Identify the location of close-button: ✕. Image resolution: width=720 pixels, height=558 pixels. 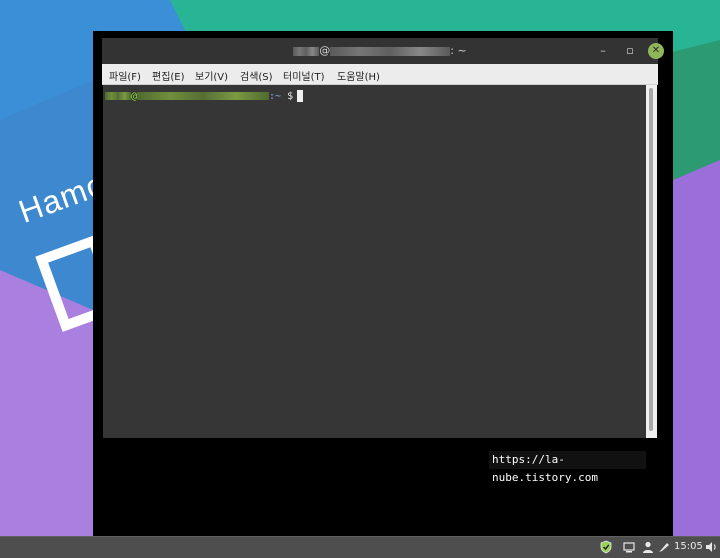
(656, 51).